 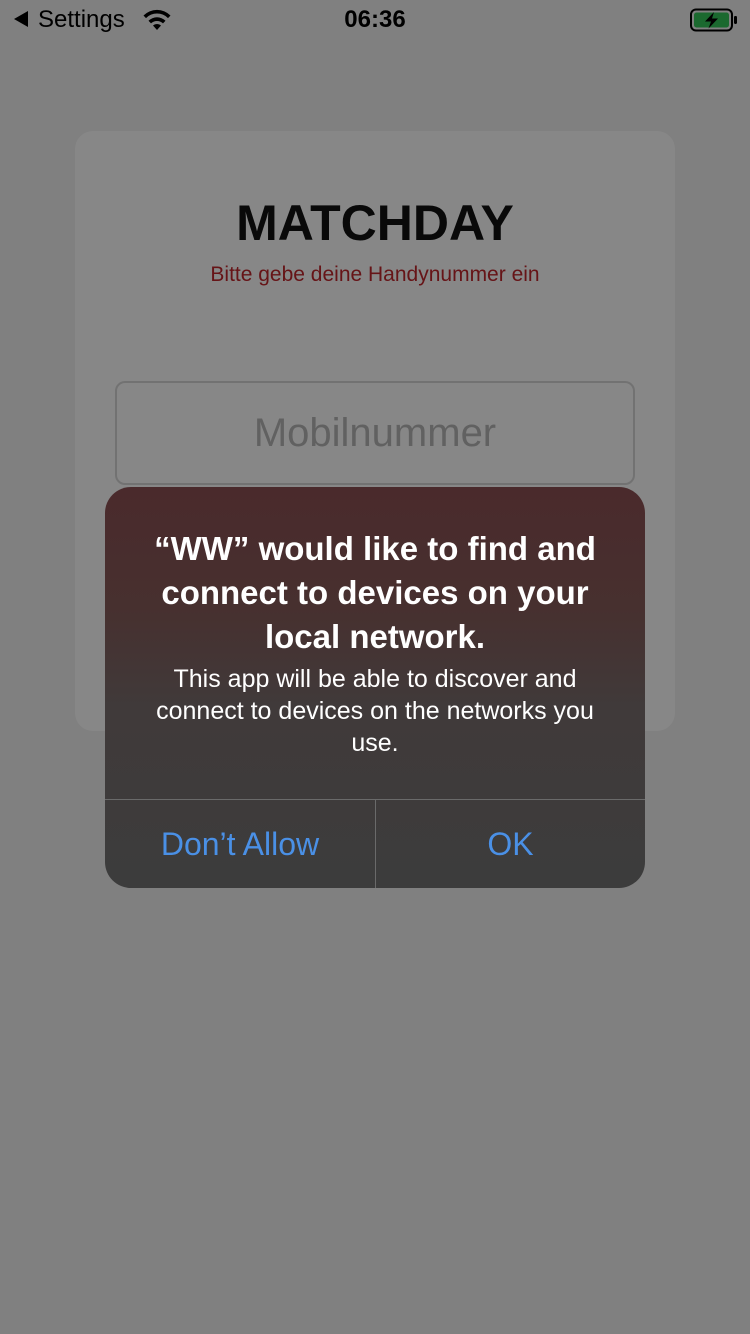 What do you see at coordinates (510, 844) in the screenshot?
I see `ok-button: OK` at bounding box center [510, 844].